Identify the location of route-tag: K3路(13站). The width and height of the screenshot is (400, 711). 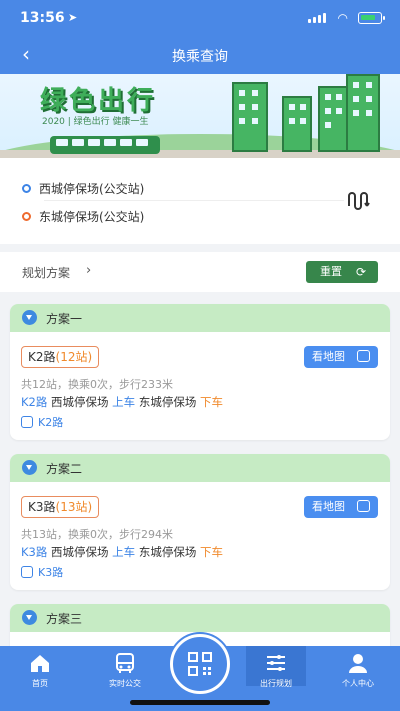
(60, 507).